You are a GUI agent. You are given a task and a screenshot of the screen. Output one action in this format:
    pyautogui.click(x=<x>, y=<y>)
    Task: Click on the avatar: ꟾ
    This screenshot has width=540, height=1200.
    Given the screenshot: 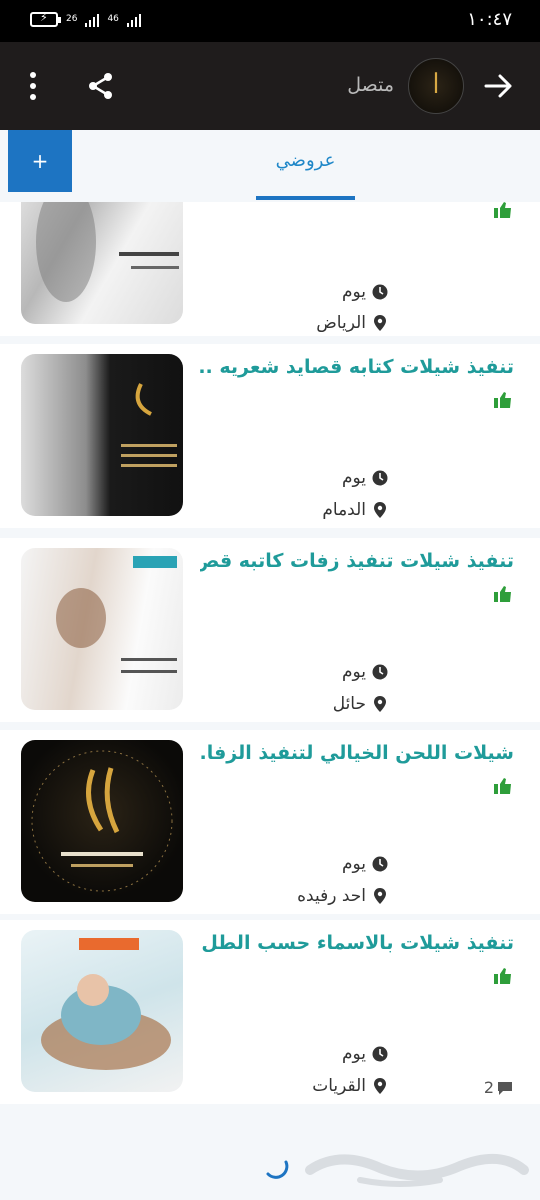 What is the action you would take?
    pyautogui.click(x=436, y=86)
    